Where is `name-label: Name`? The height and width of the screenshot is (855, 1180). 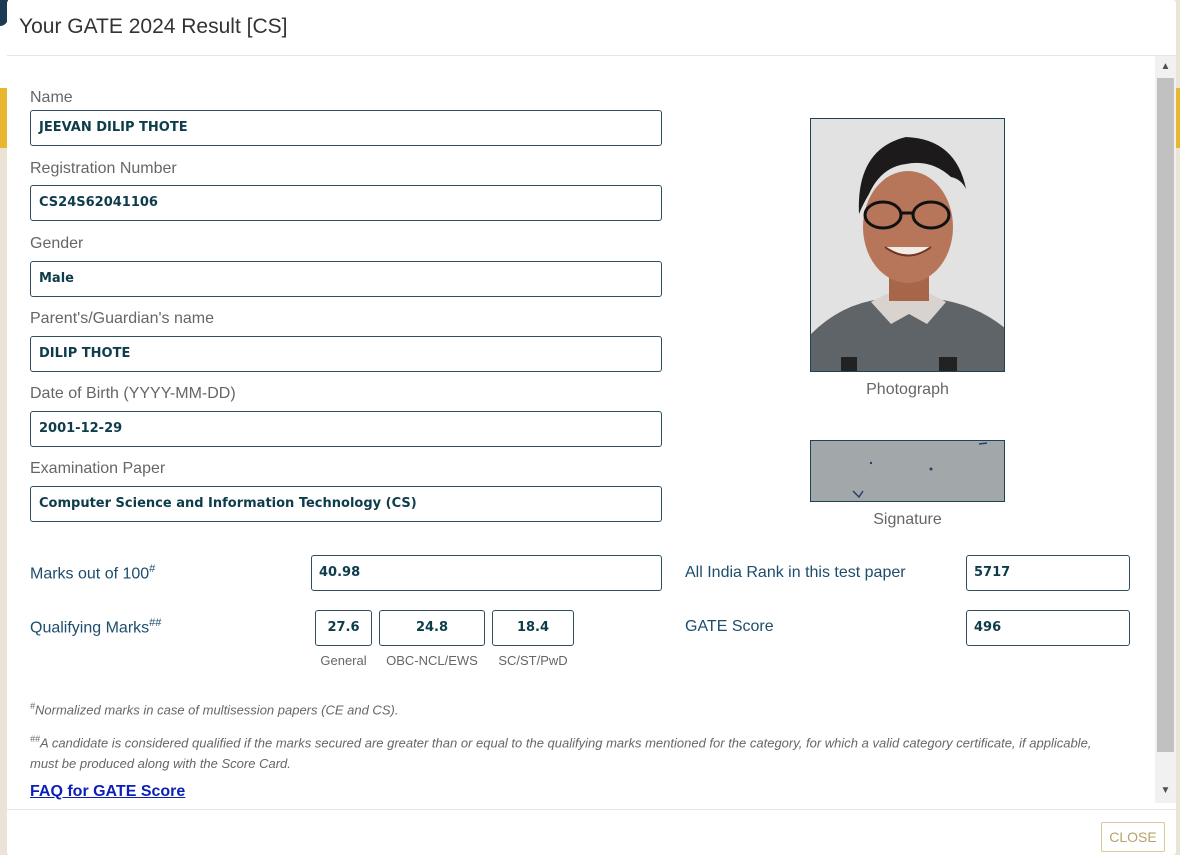 name-label: Name is located at coordinates (51, 97).